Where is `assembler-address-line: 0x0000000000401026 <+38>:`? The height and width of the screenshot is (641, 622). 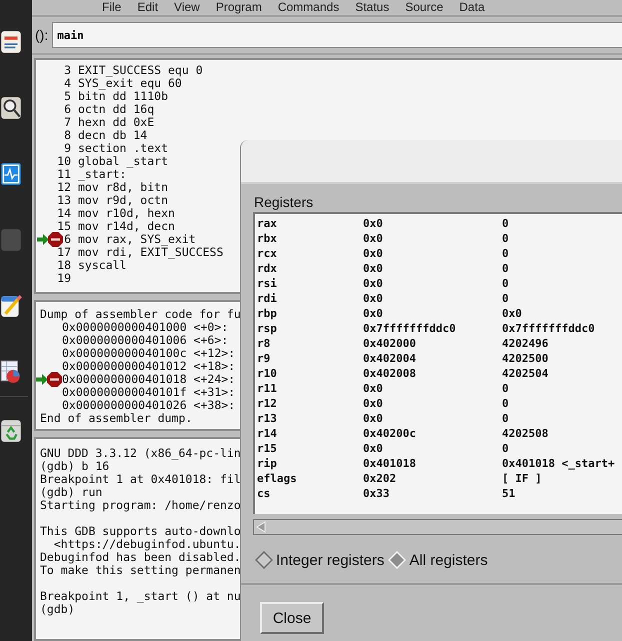 assembler-address-line: 0x0000000000401026 <+38>: is located at coordinates (149, 405).